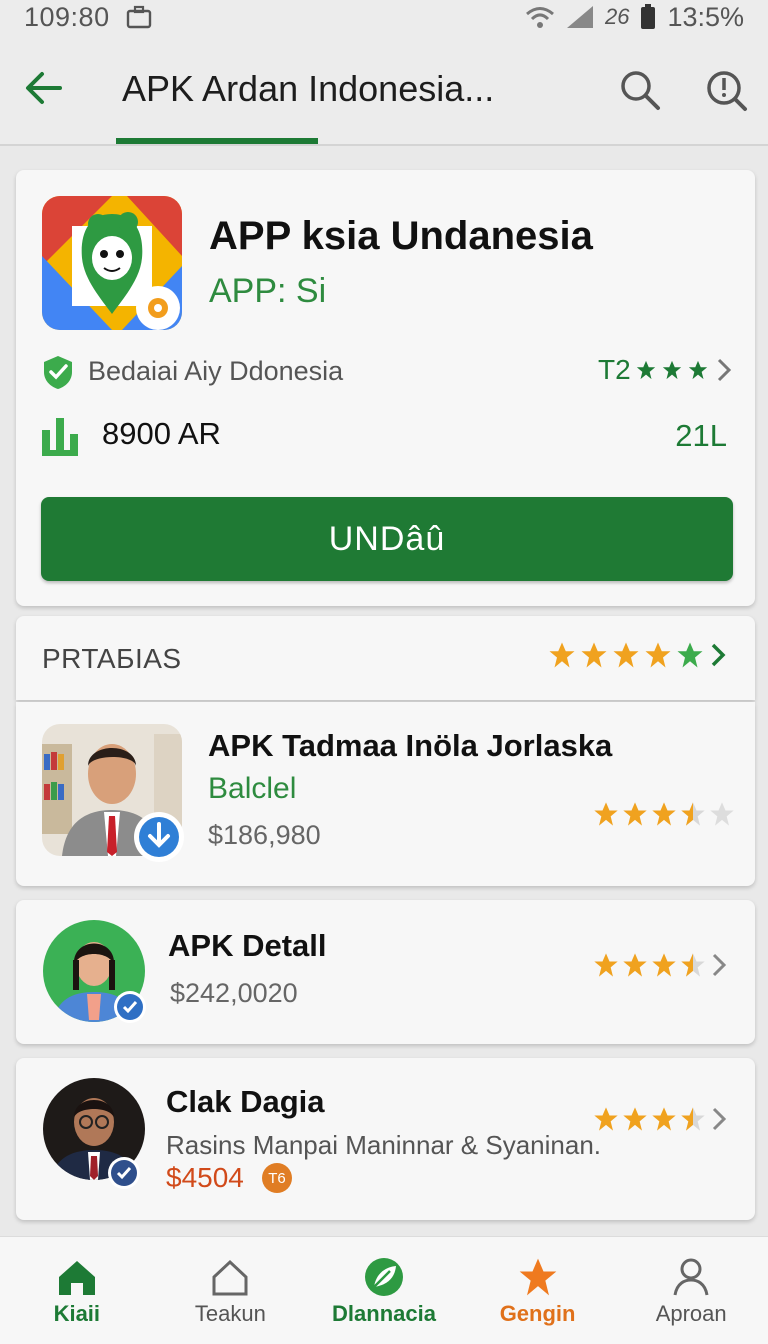  Describe the element at coordinates (648, 16) in the screenshot. I see `battery-icon` at that location.